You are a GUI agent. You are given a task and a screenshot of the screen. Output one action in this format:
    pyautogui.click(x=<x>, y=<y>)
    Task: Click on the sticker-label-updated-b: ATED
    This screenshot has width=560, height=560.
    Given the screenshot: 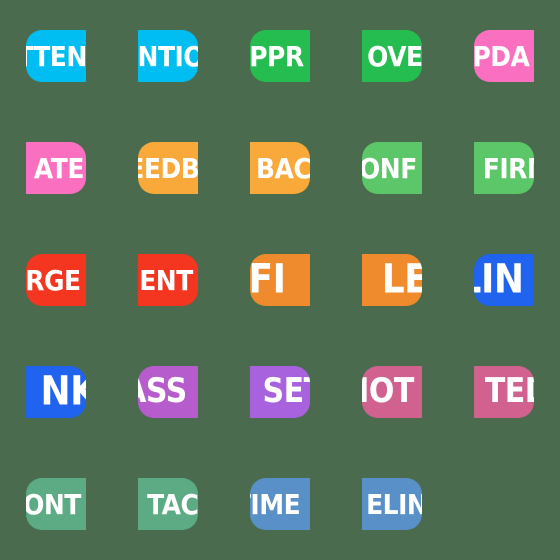 What is the action you would take?
    pyautogui.click(x=59, y=168)
    